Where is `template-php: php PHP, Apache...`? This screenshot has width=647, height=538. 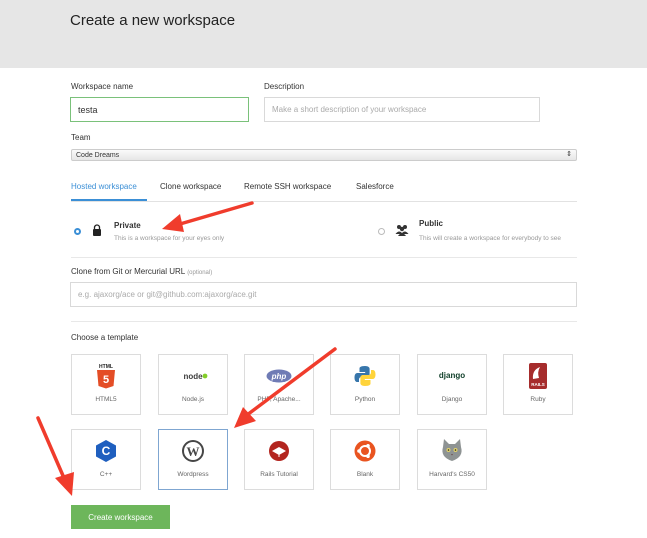
template-php: php PHP, Apache... is located at coordinates (279, 384).